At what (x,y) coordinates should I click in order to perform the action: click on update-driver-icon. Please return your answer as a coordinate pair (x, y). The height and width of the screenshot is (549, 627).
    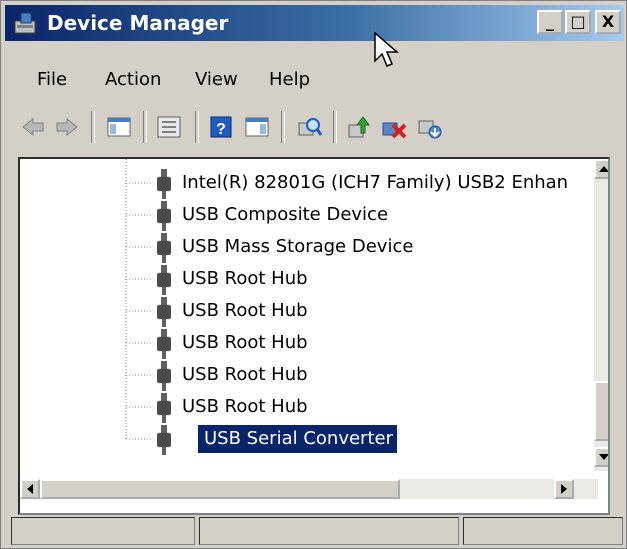
    Looking at the image, I should click on (359, 127).